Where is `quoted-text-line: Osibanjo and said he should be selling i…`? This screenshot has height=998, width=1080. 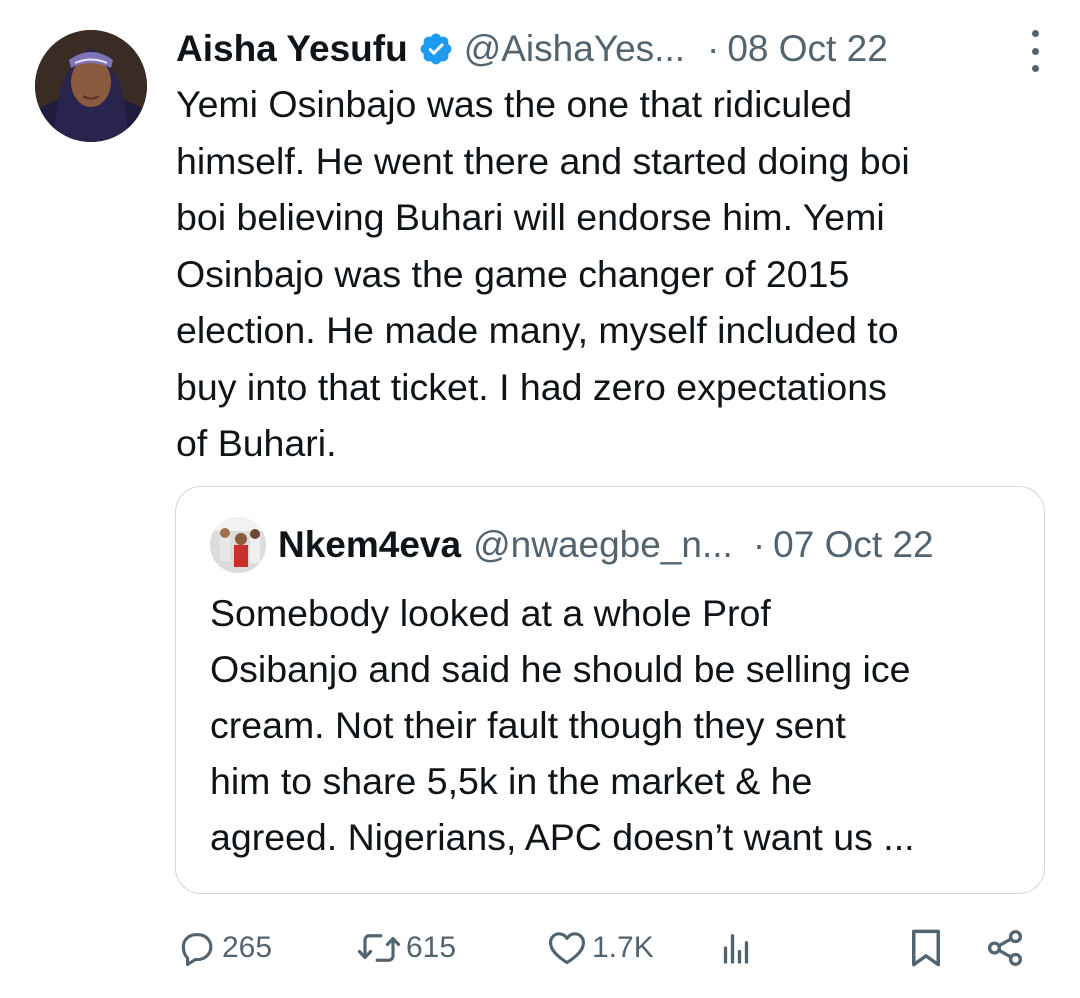
quoted-text-line: Osibanjo and said he should be selling i… is located at coordinates (560, 669).